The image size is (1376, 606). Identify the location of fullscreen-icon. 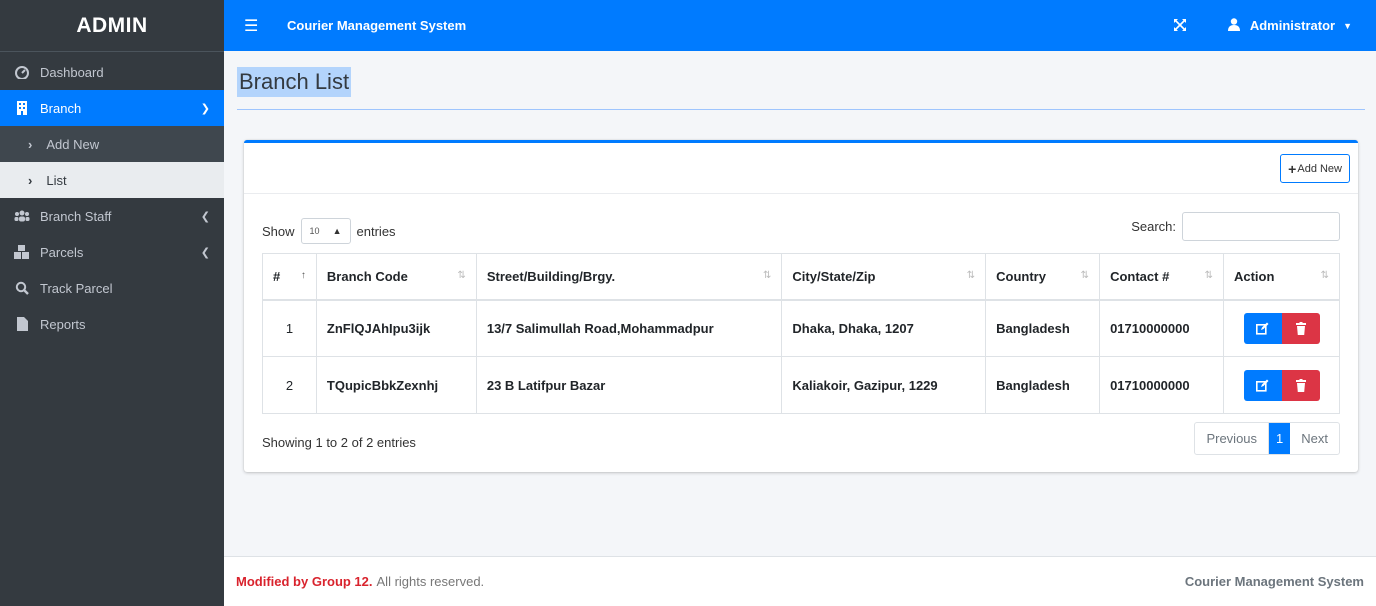
(1180, 26).